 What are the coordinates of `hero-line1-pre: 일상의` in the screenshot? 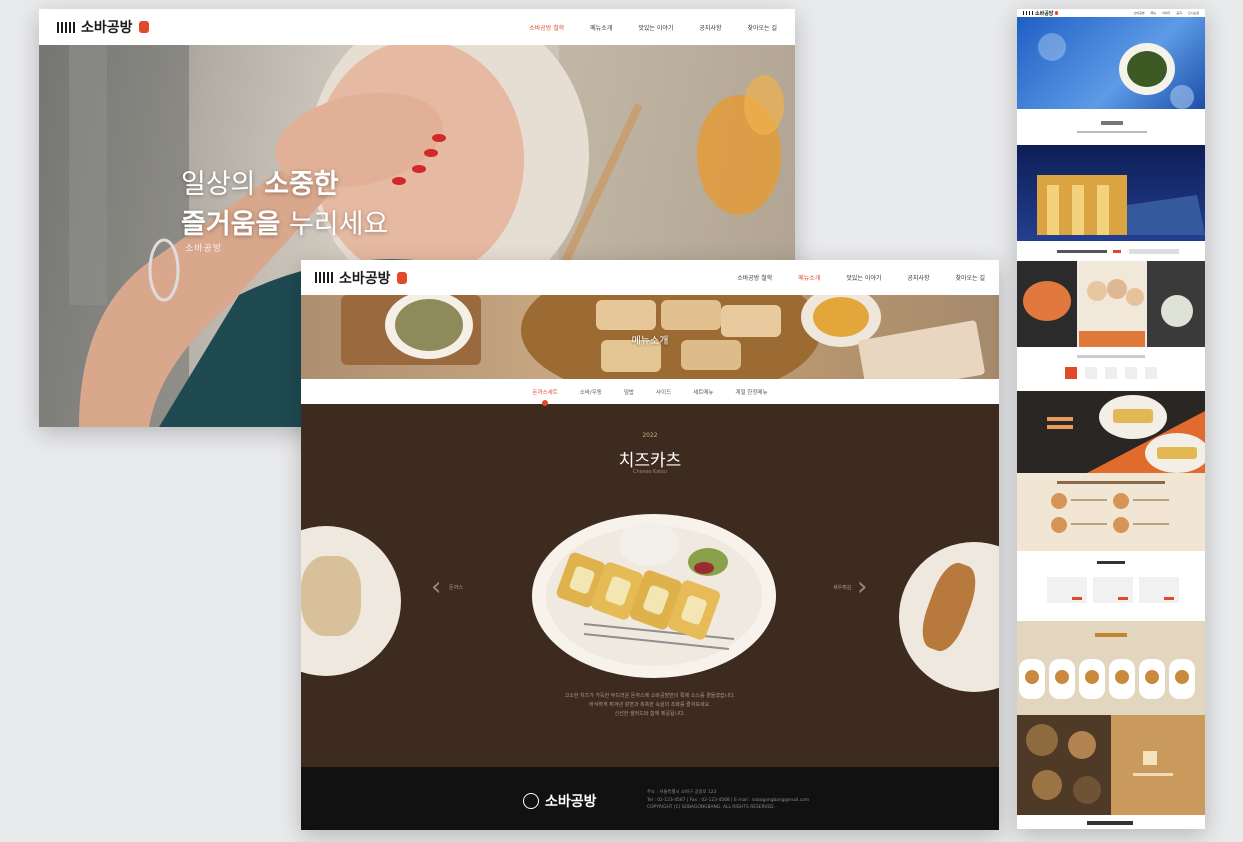 It's located at (218, 184).